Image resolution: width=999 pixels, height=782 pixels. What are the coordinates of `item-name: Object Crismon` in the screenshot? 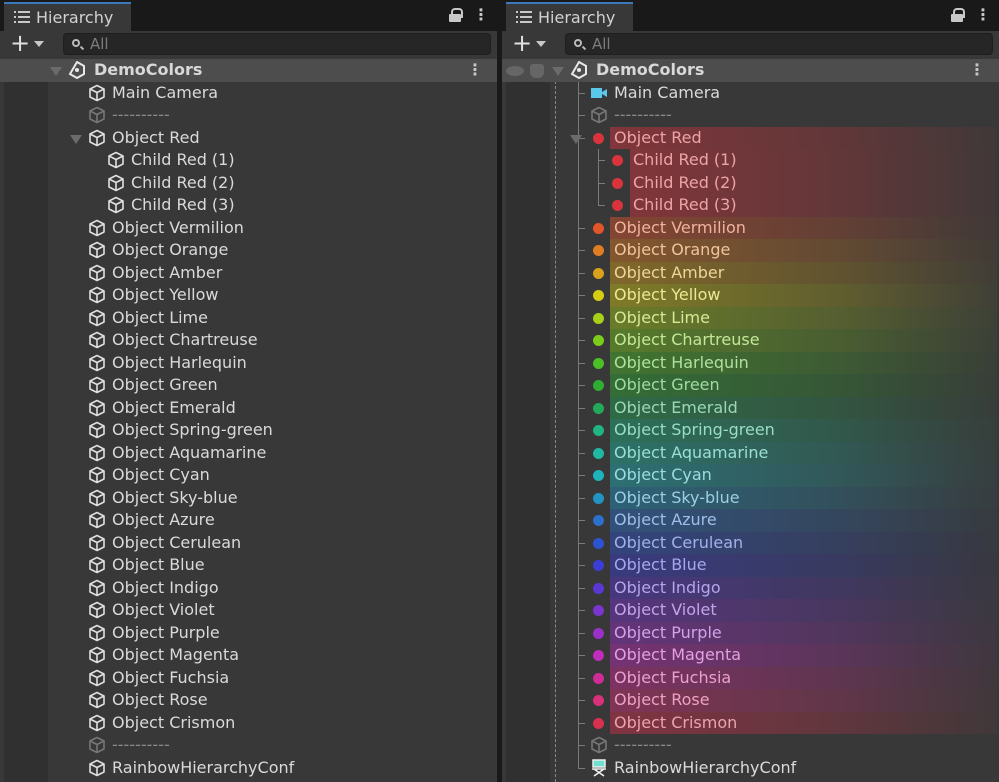 It's located at (676, 722).